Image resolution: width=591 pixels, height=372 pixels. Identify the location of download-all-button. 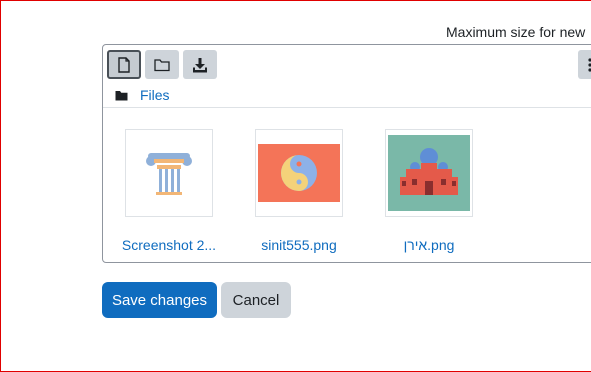
(200, 64).